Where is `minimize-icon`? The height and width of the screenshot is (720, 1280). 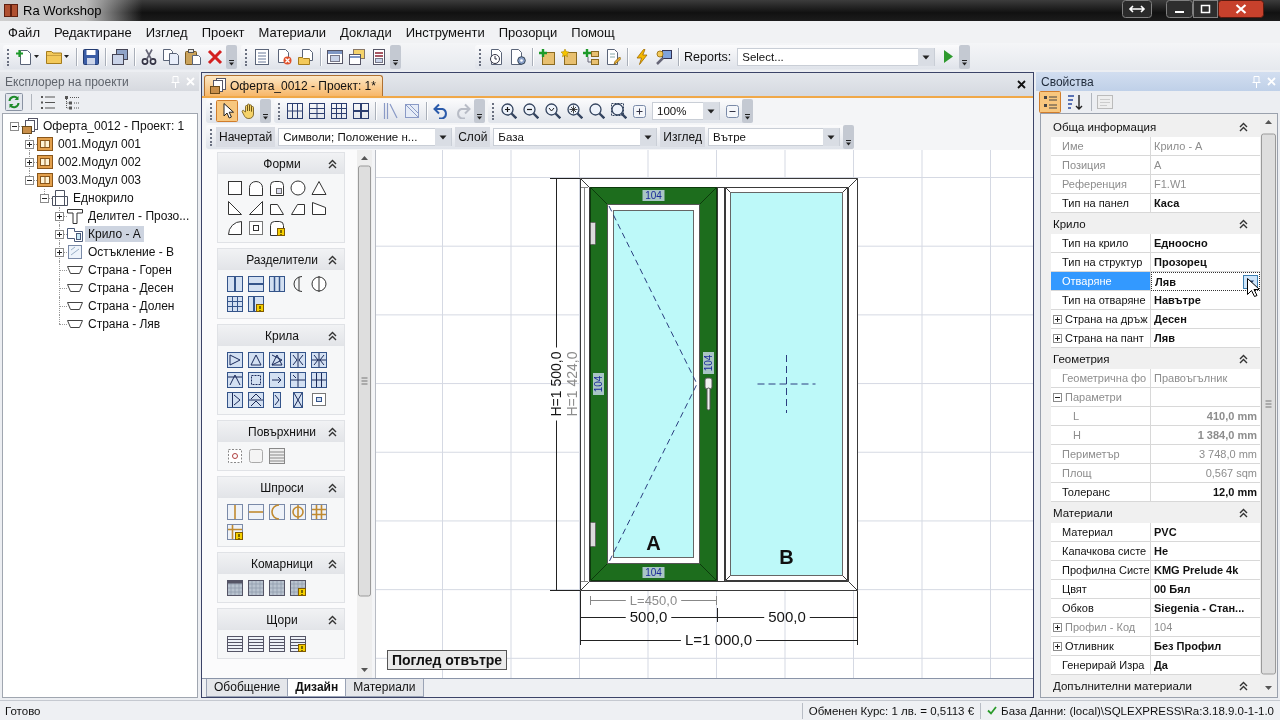
minimize-icon is located at coordinates (1179, 9).